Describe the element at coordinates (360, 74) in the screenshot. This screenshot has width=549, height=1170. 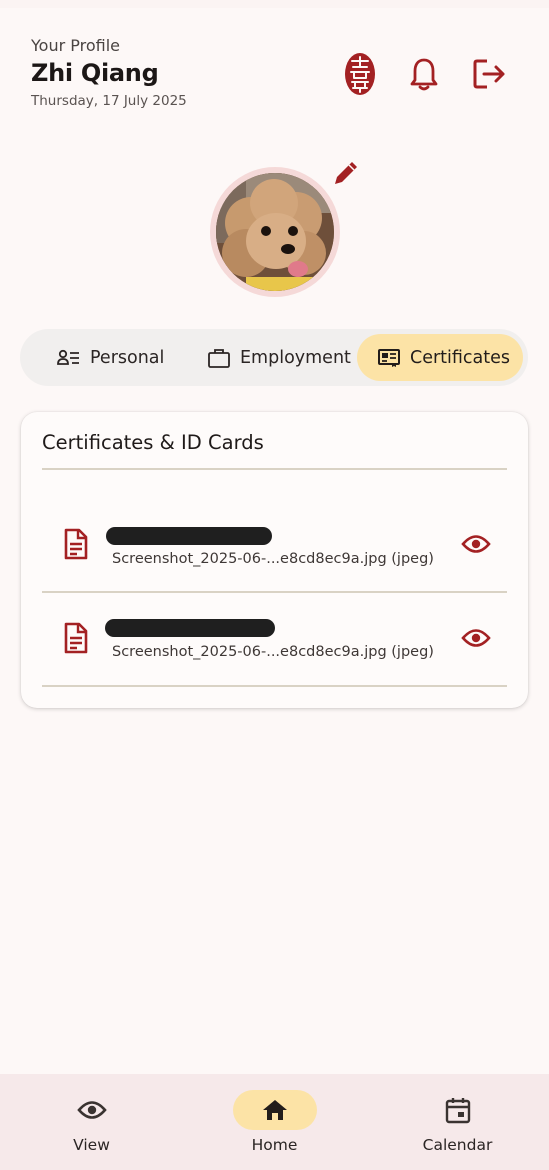
I see `seal-logo-icon` at that location.